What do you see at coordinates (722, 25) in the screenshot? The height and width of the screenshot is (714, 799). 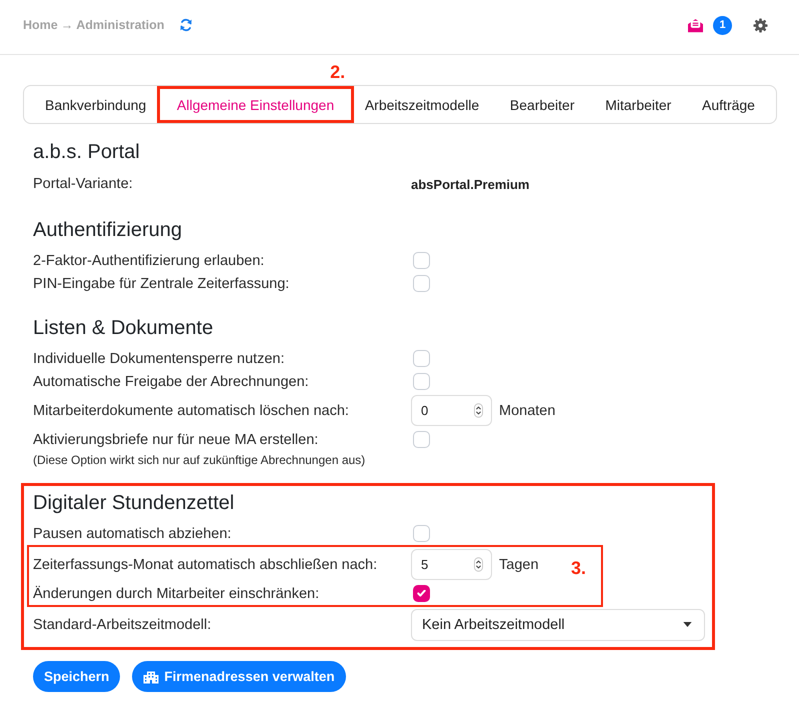 I see `notification-badge: 1` at bounding box center [722, 25].